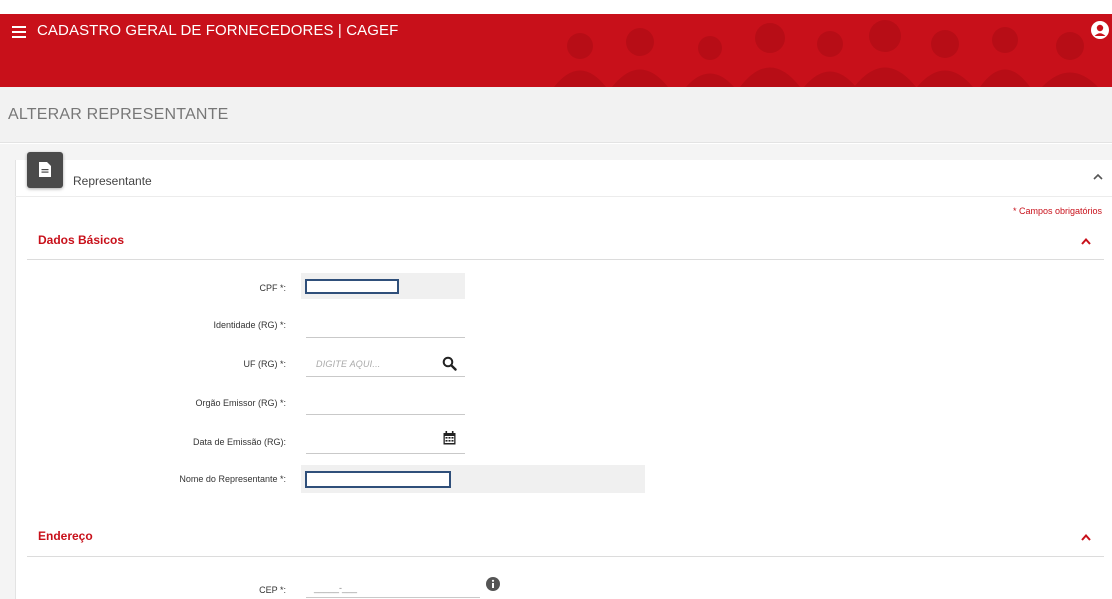  Describe the element at coordinates (1100, 30) in the screenshot. I see `user-circle-icon` at that location.